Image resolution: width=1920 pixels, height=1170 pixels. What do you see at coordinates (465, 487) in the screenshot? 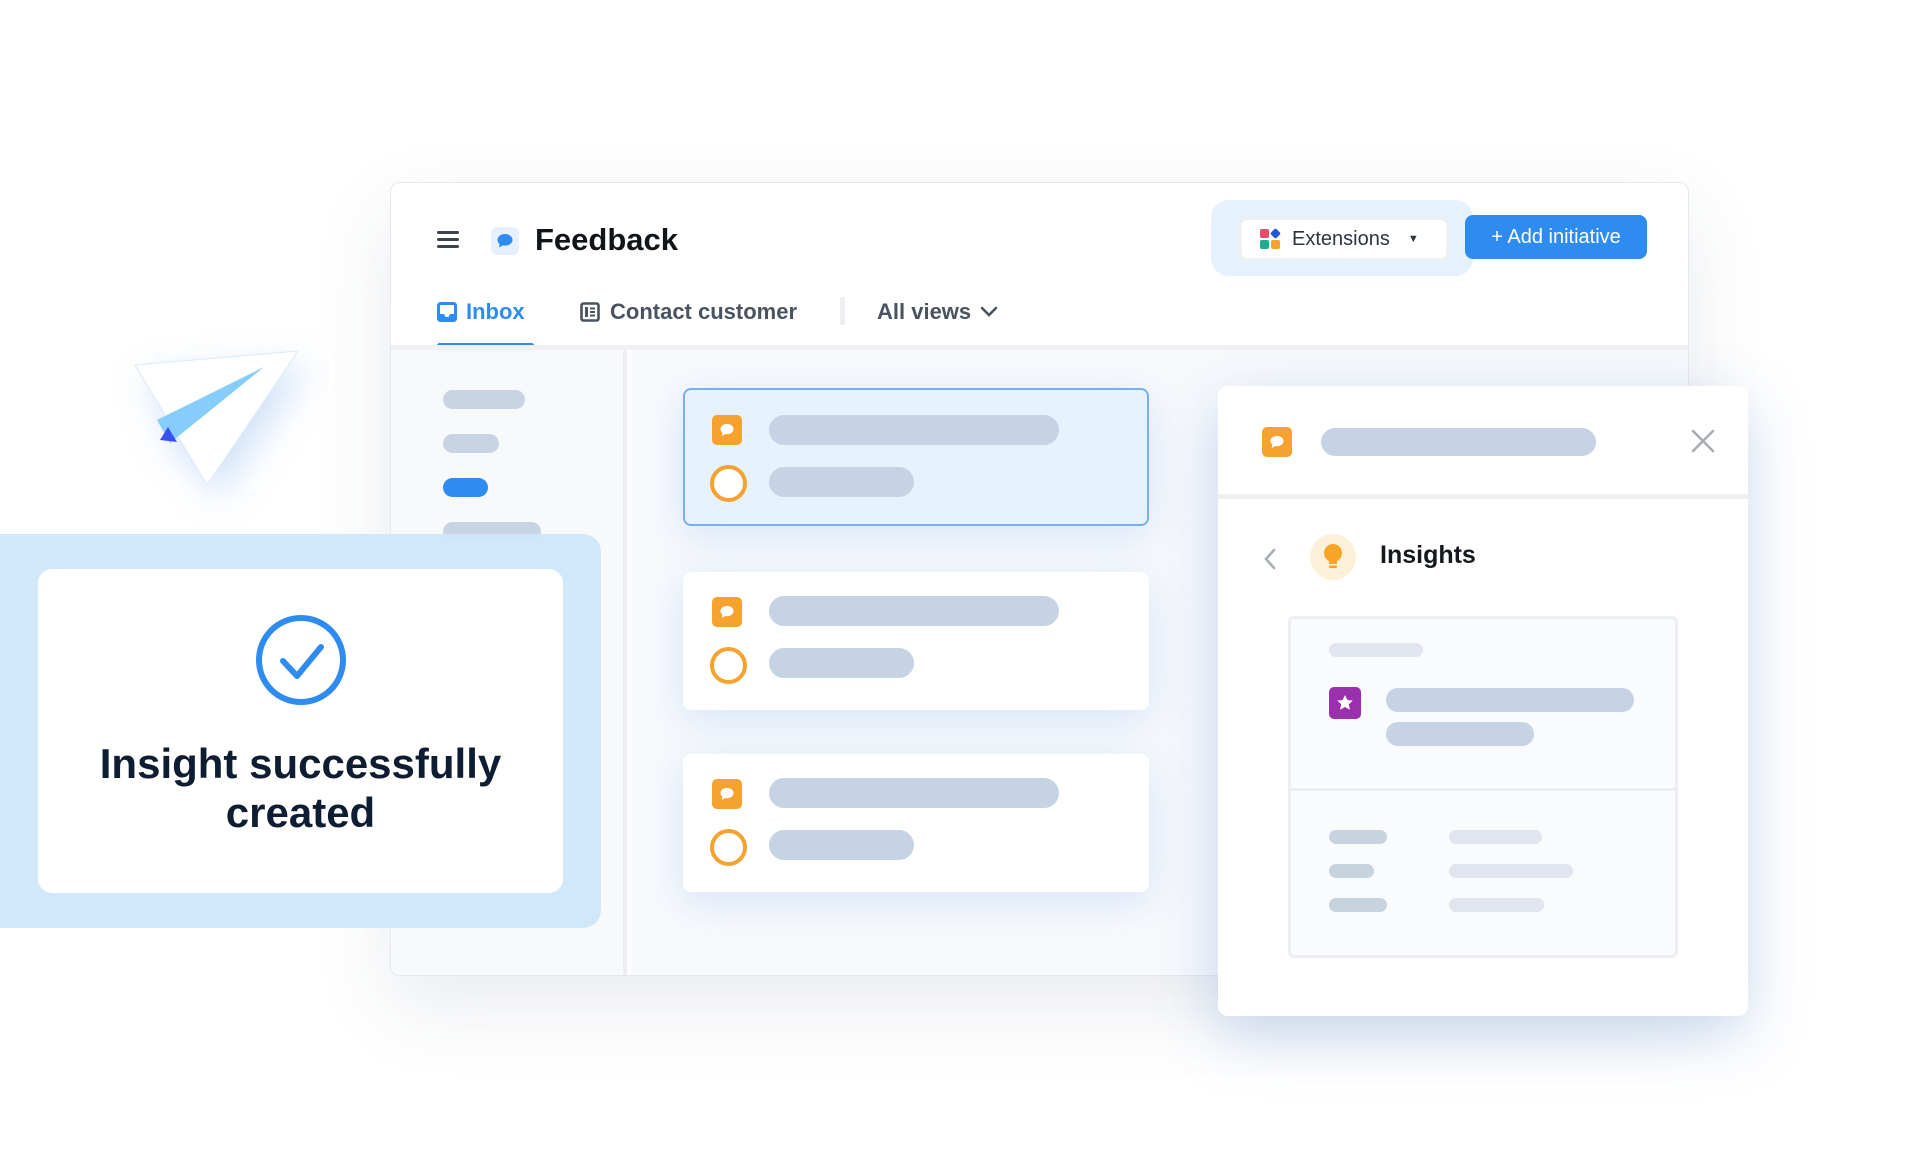
I see `sidebar-item-active` at bounding box center [465, 487].